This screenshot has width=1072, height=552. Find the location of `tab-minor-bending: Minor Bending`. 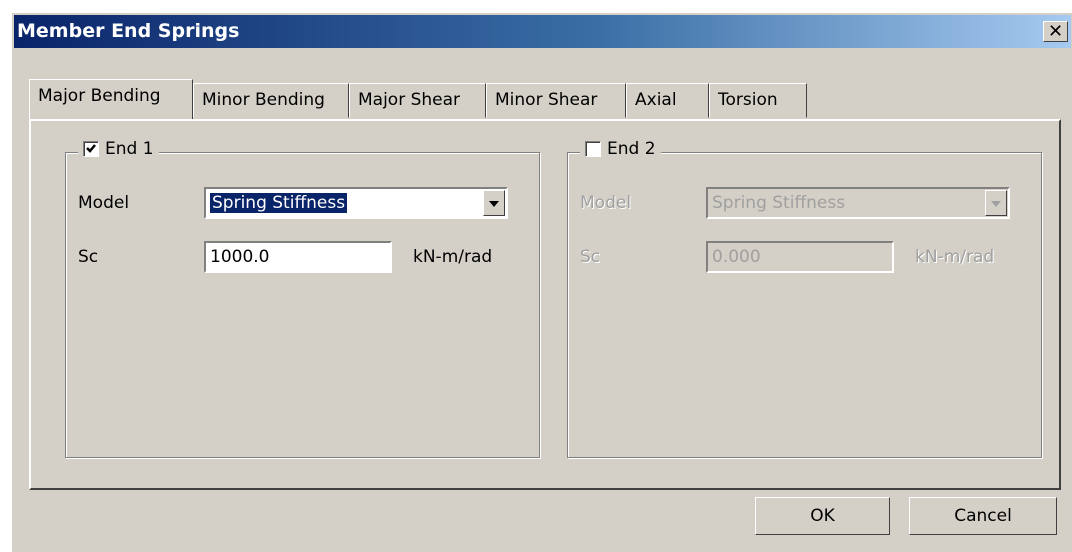

tab-minor-bending: Minor Bending is located at coordinates (271, 100).